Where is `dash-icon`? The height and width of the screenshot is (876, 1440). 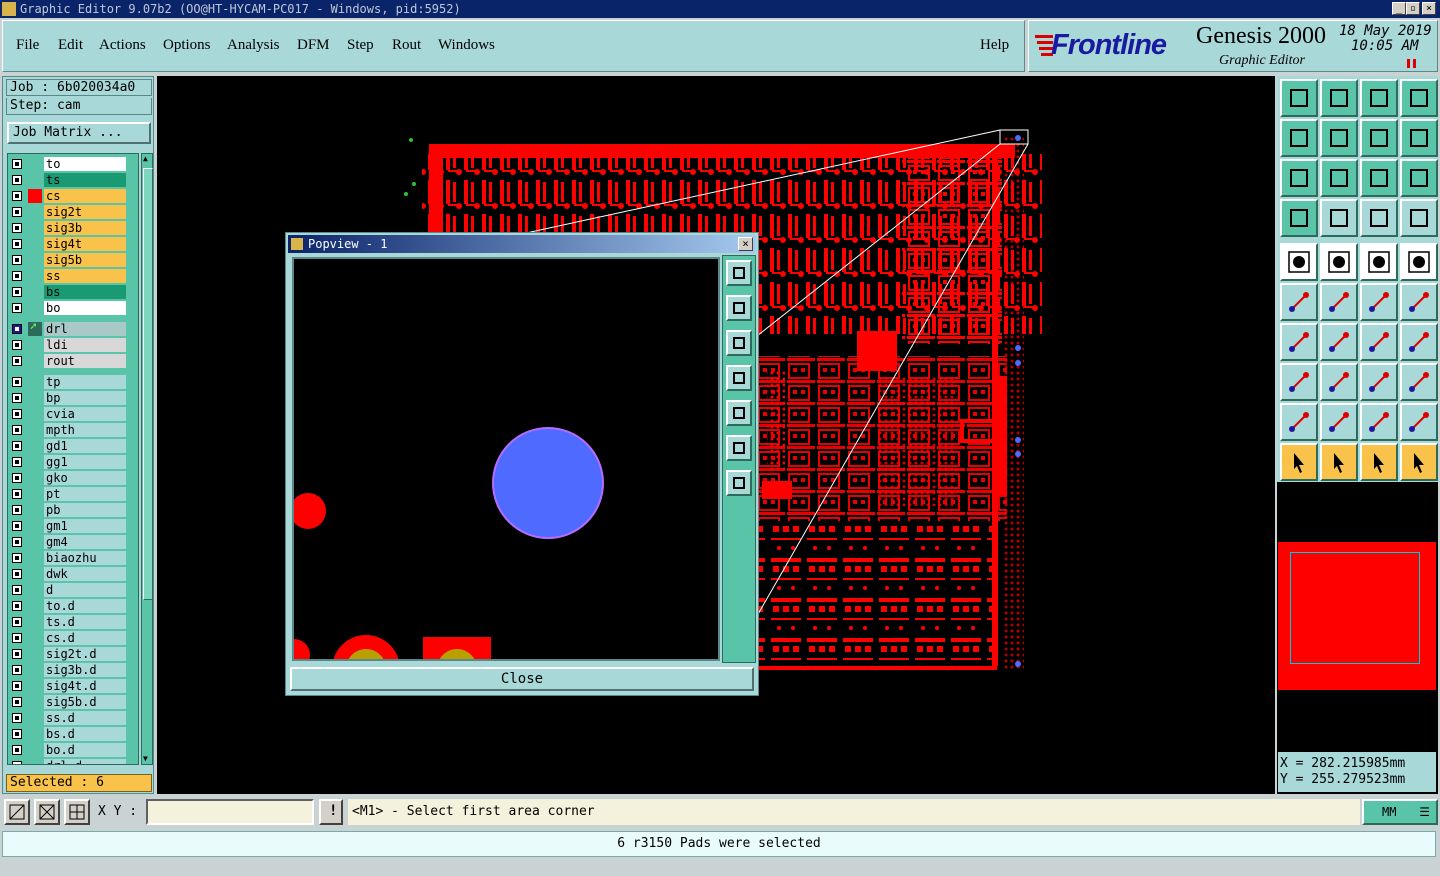 dash-icon is located at coordinates (1339, 382).